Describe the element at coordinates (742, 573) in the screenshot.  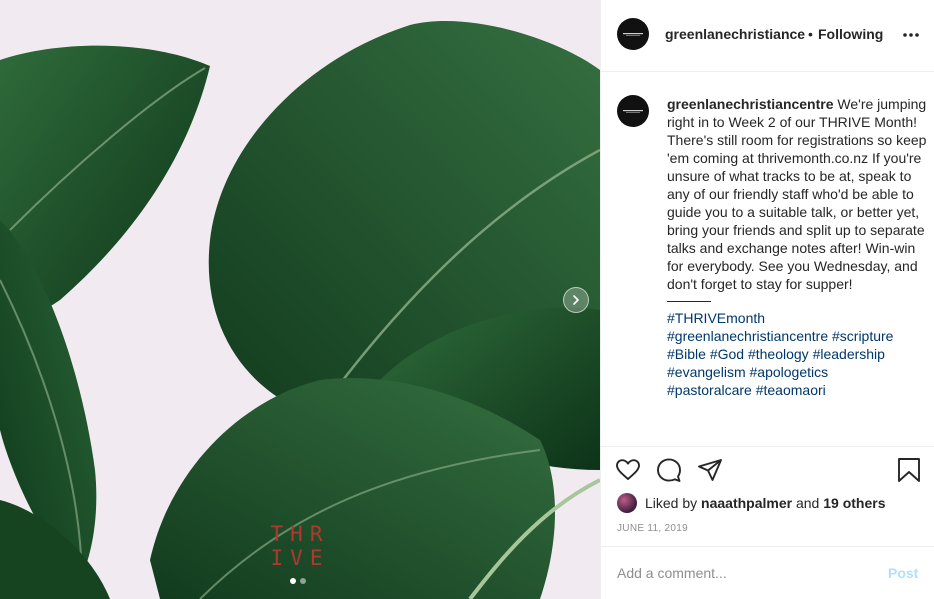
I see `comment-input` at that location.